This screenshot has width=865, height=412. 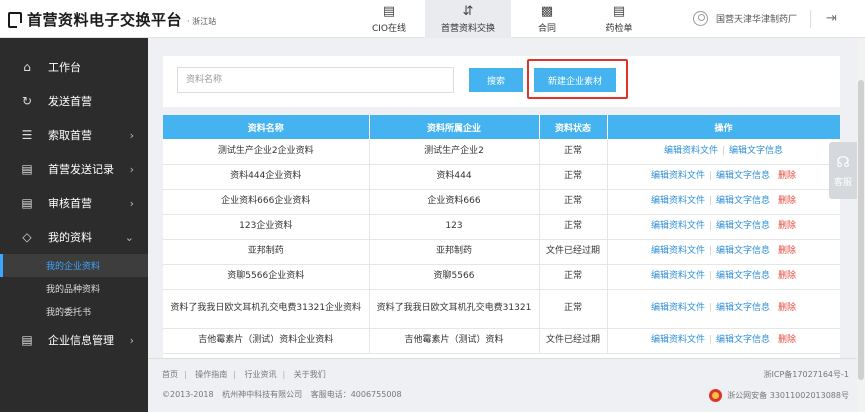 I want to click on sidebar-item-send-first: ↻ 发送首营, so click(x=74, y=101).